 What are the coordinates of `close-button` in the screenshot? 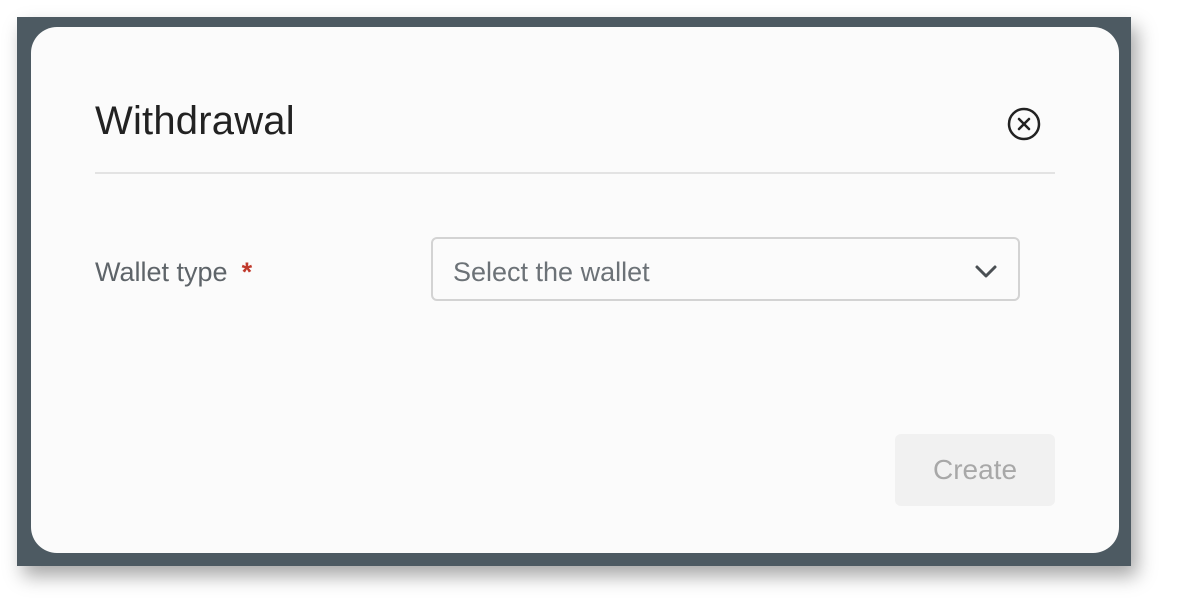 It's located at (1024, 124).